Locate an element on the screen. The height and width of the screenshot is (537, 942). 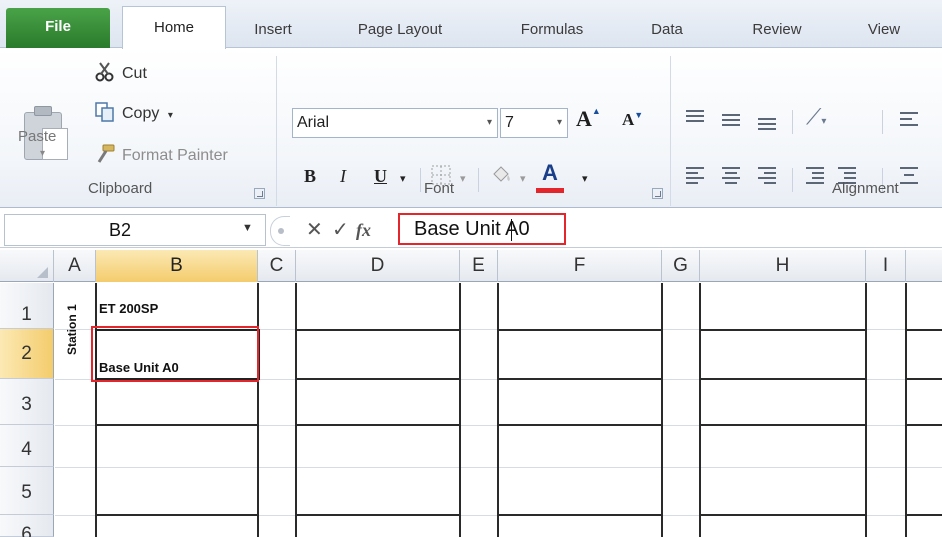
font-launcher-icon is located at coordinates (657, 193).